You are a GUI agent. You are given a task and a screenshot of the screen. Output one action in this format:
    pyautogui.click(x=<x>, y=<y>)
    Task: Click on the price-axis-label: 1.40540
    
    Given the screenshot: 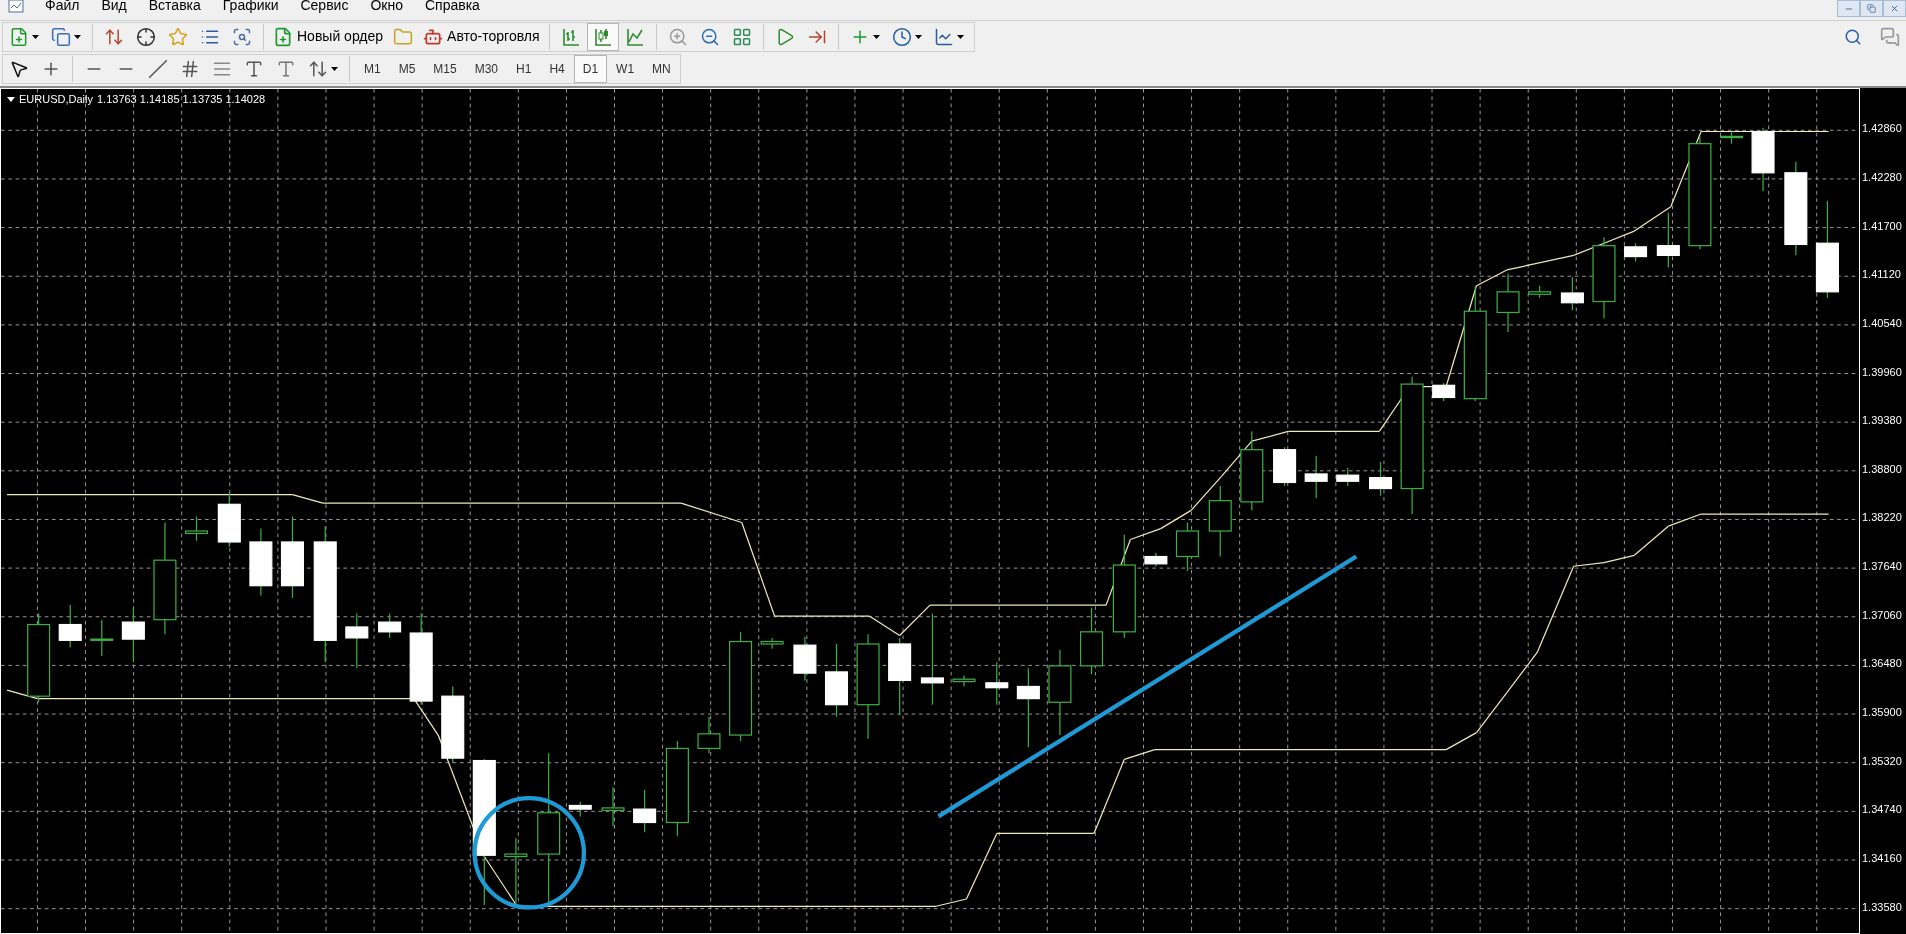 What is the action you would take?
    pyautogui.click(x=1882, y=323)
    